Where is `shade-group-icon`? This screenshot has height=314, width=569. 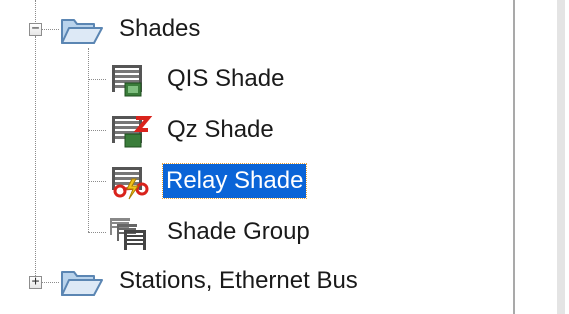 shade-group-icon is located at coordinates (128, 234).